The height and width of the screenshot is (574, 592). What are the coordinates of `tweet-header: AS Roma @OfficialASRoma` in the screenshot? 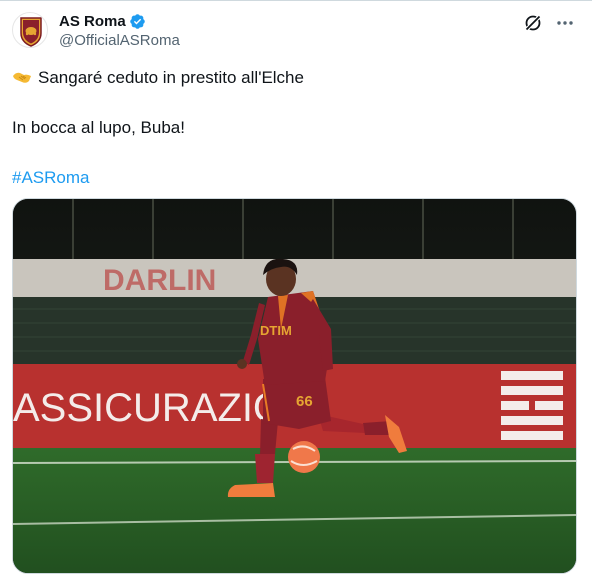 It's located at (296, 32).